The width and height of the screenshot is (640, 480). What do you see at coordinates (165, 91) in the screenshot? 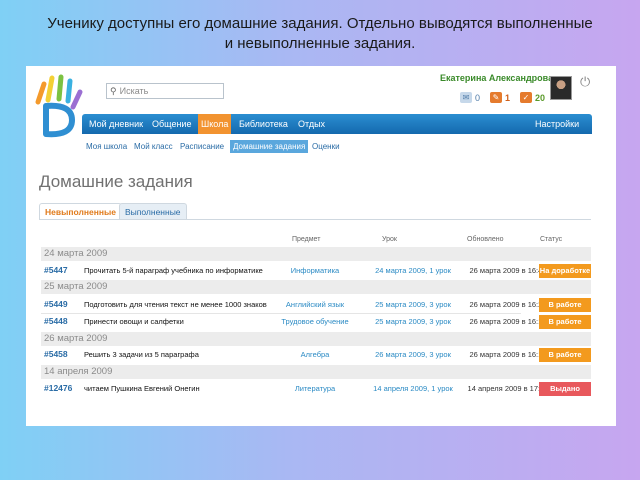
I see `search-input: ⚲ Искать` at bounding box center [165, 91].